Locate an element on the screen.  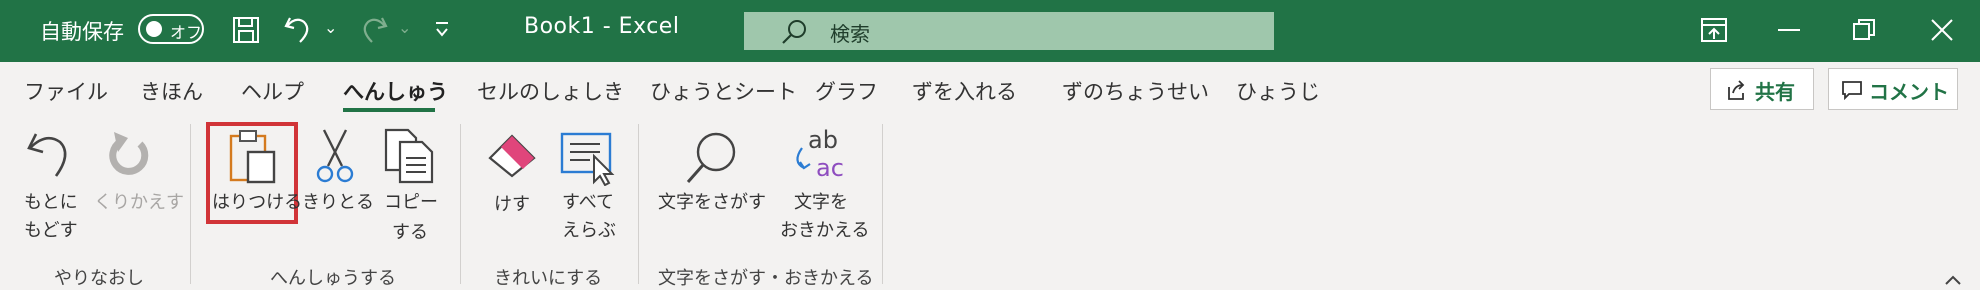
comment-button: コメント is located at coordinates (1893, 89).